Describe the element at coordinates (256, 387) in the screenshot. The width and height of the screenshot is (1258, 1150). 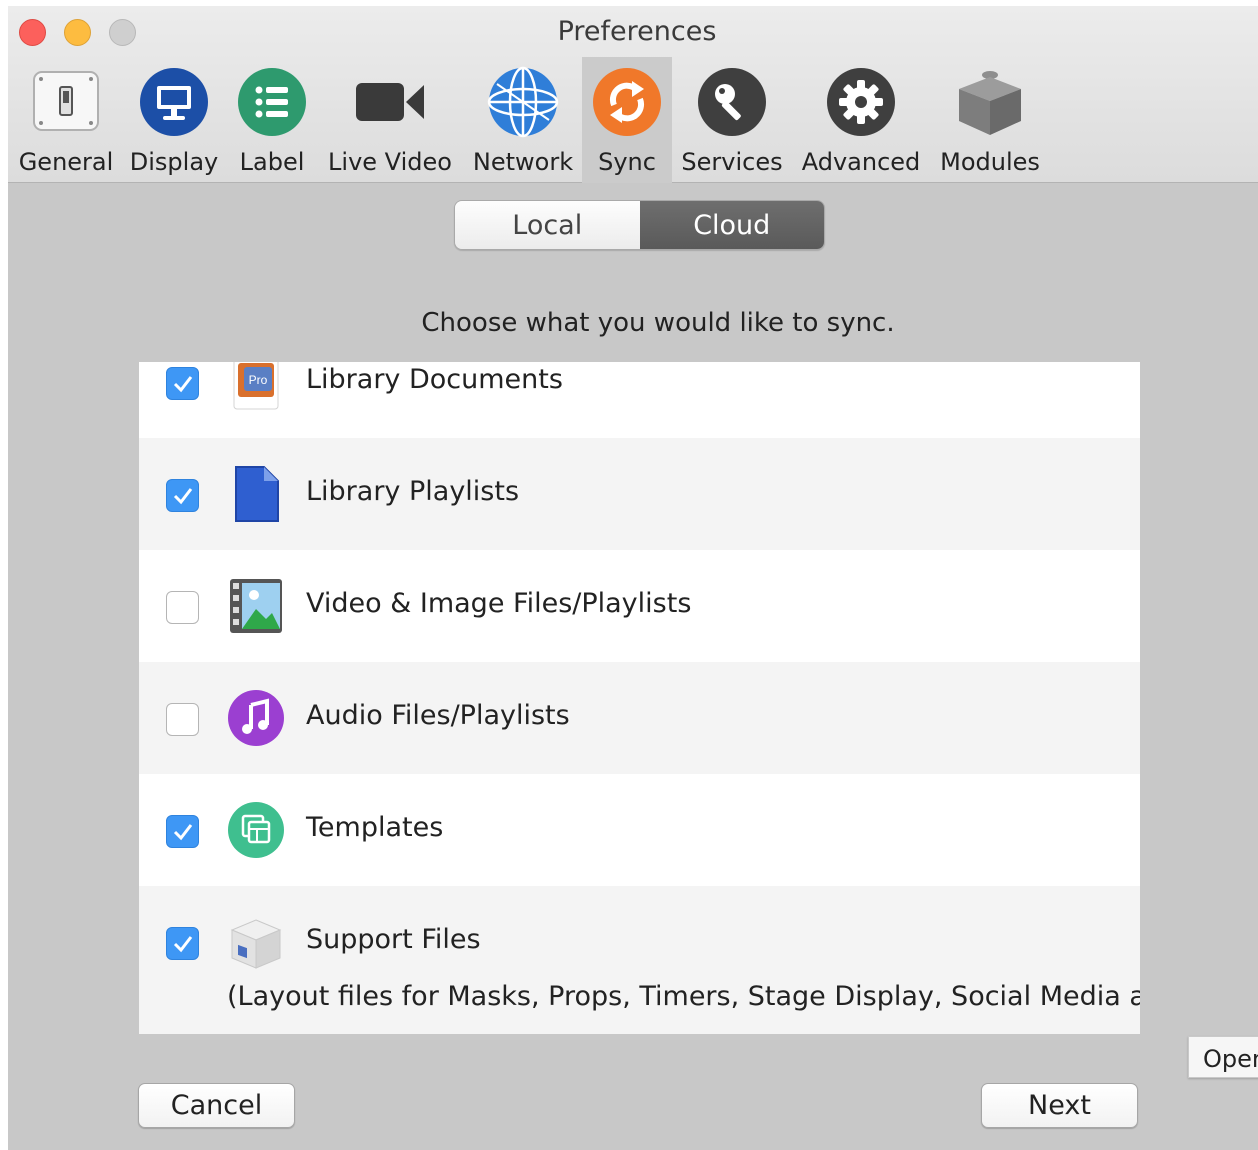
I see `pro-document-icon: Pro` at that location.